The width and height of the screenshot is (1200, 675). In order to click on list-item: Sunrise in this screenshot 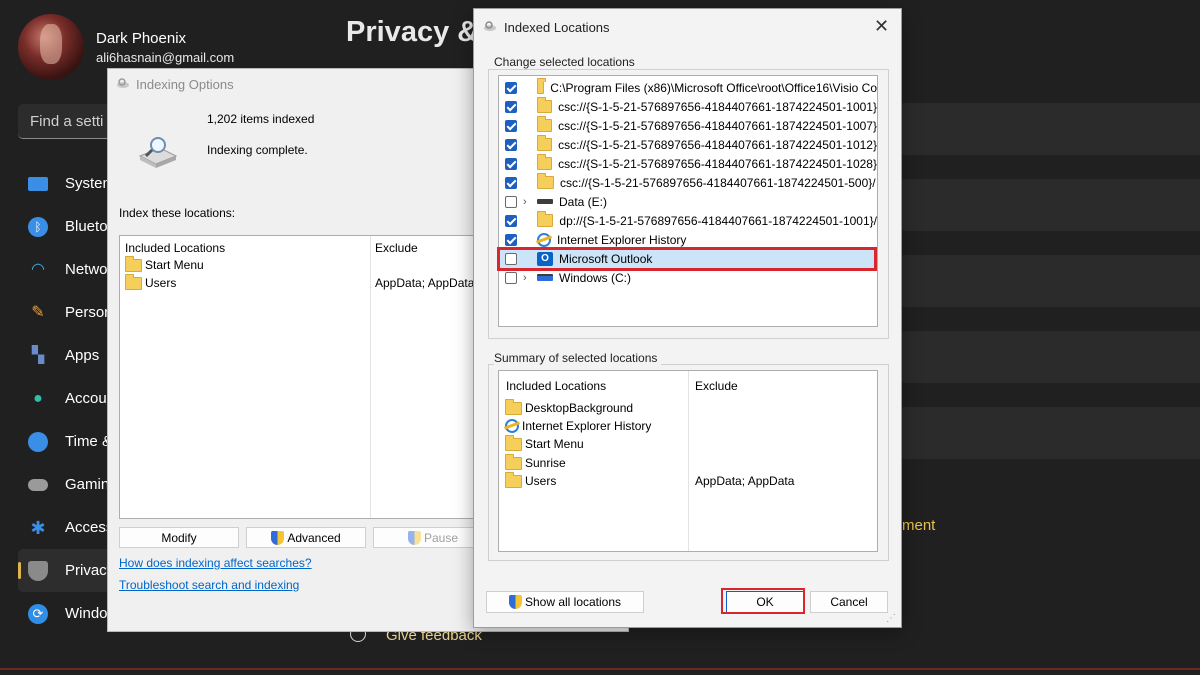, I will do `click(535, 461)`.